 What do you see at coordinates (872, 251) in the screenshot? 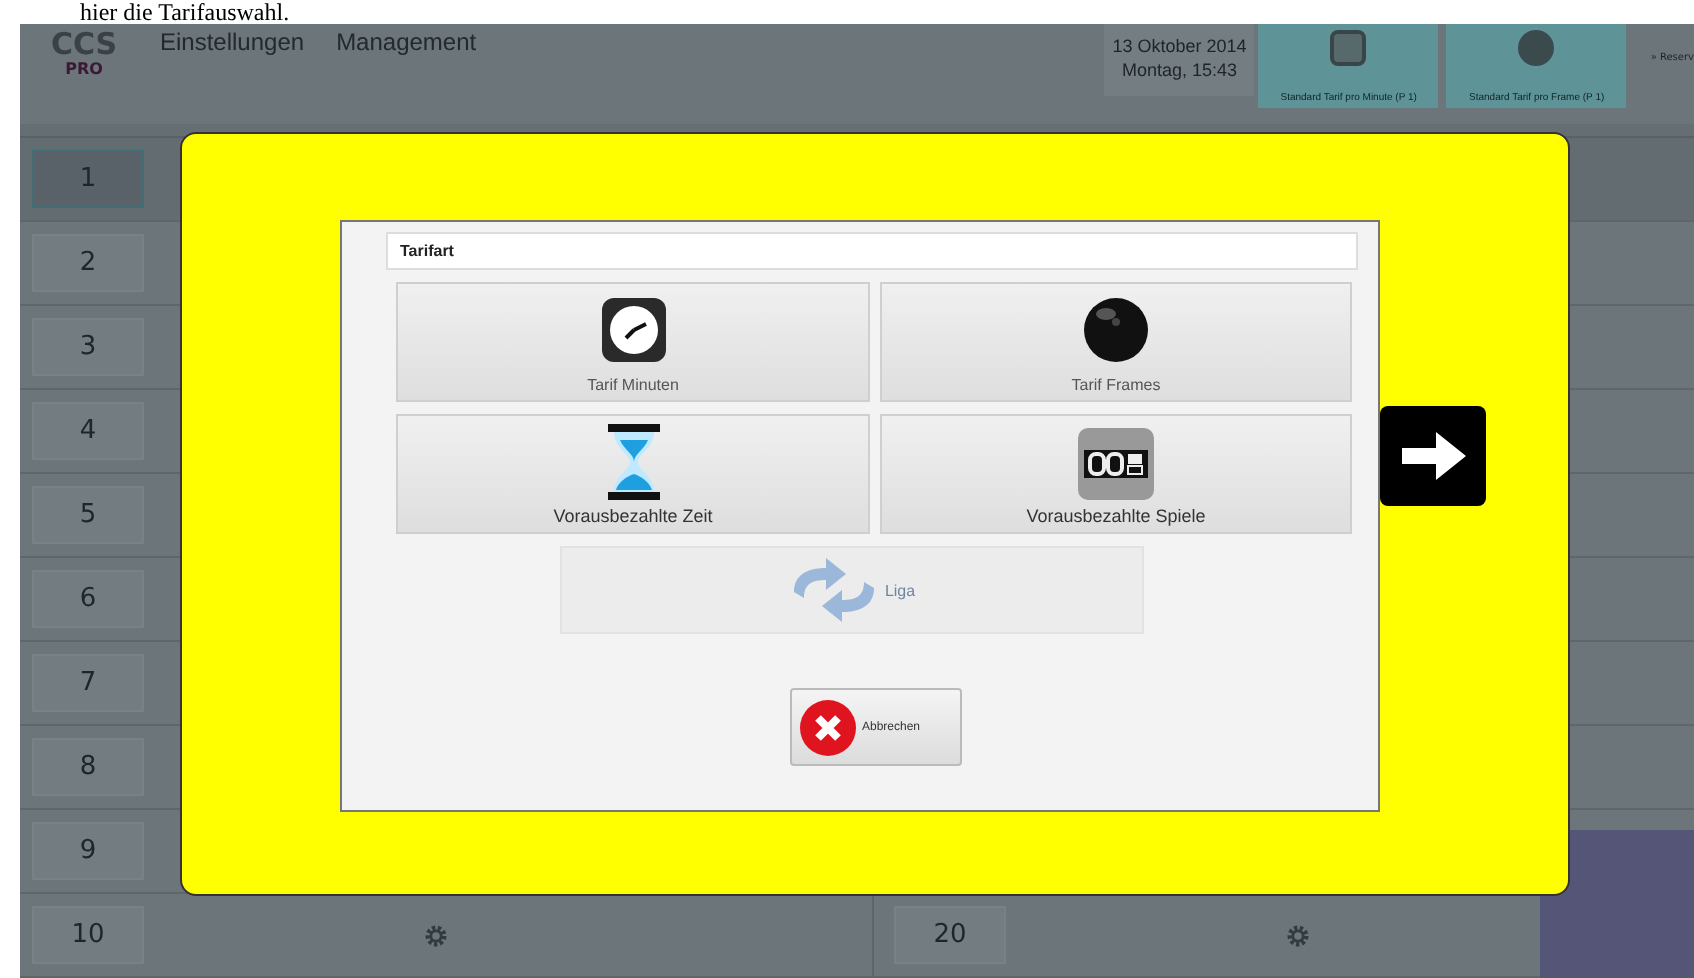
I see `dialog-title: Tarifart` at bounding box center [872, 251].